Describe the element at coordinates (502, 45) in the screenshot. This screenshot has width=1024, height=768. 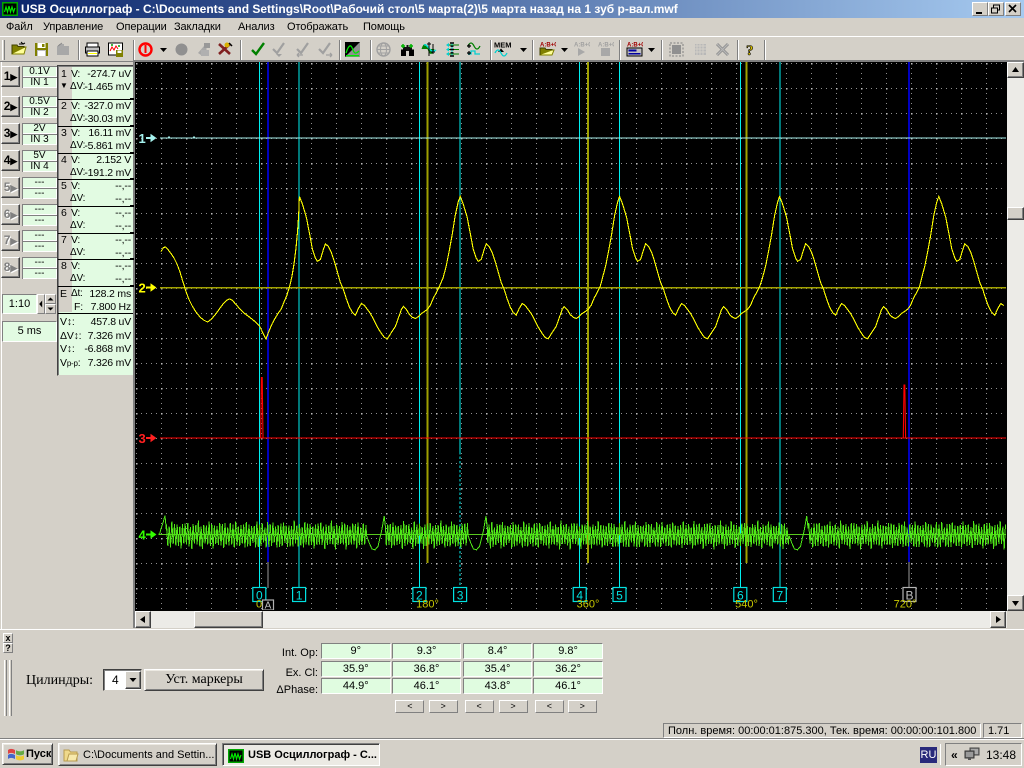
I see `svg-text: MEM` at that location.